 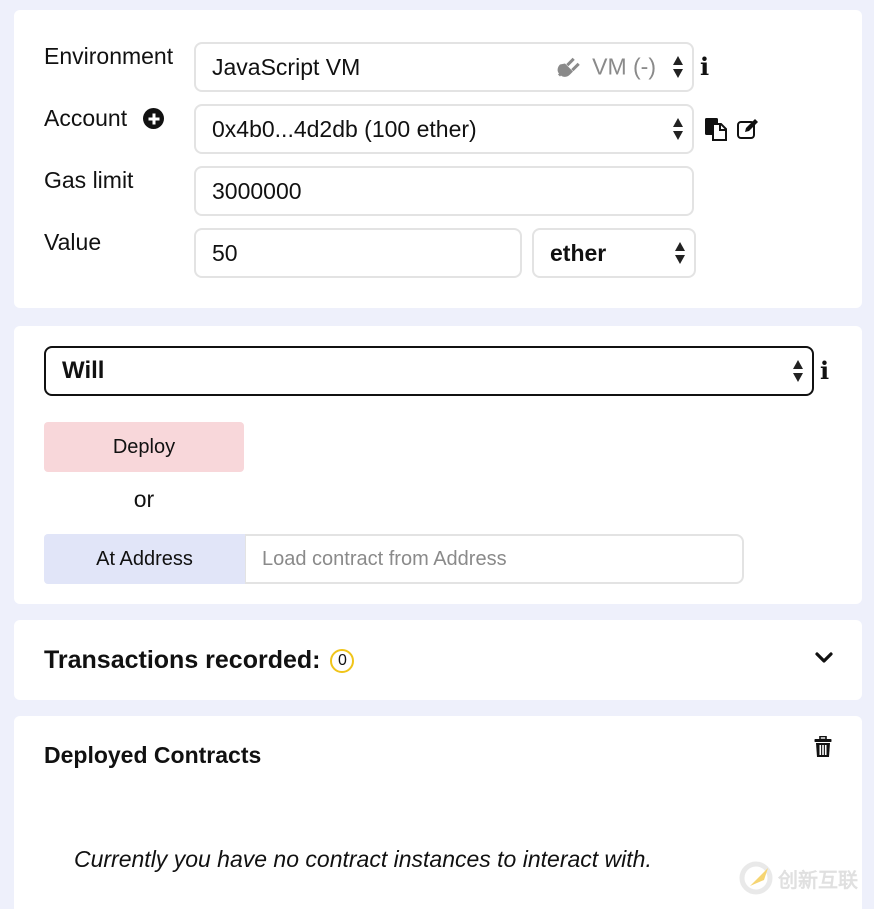 What do you see at coordinates (83, 370) in the screenshot?
I see `contract-name: Will` at bounding box center [83, 370].